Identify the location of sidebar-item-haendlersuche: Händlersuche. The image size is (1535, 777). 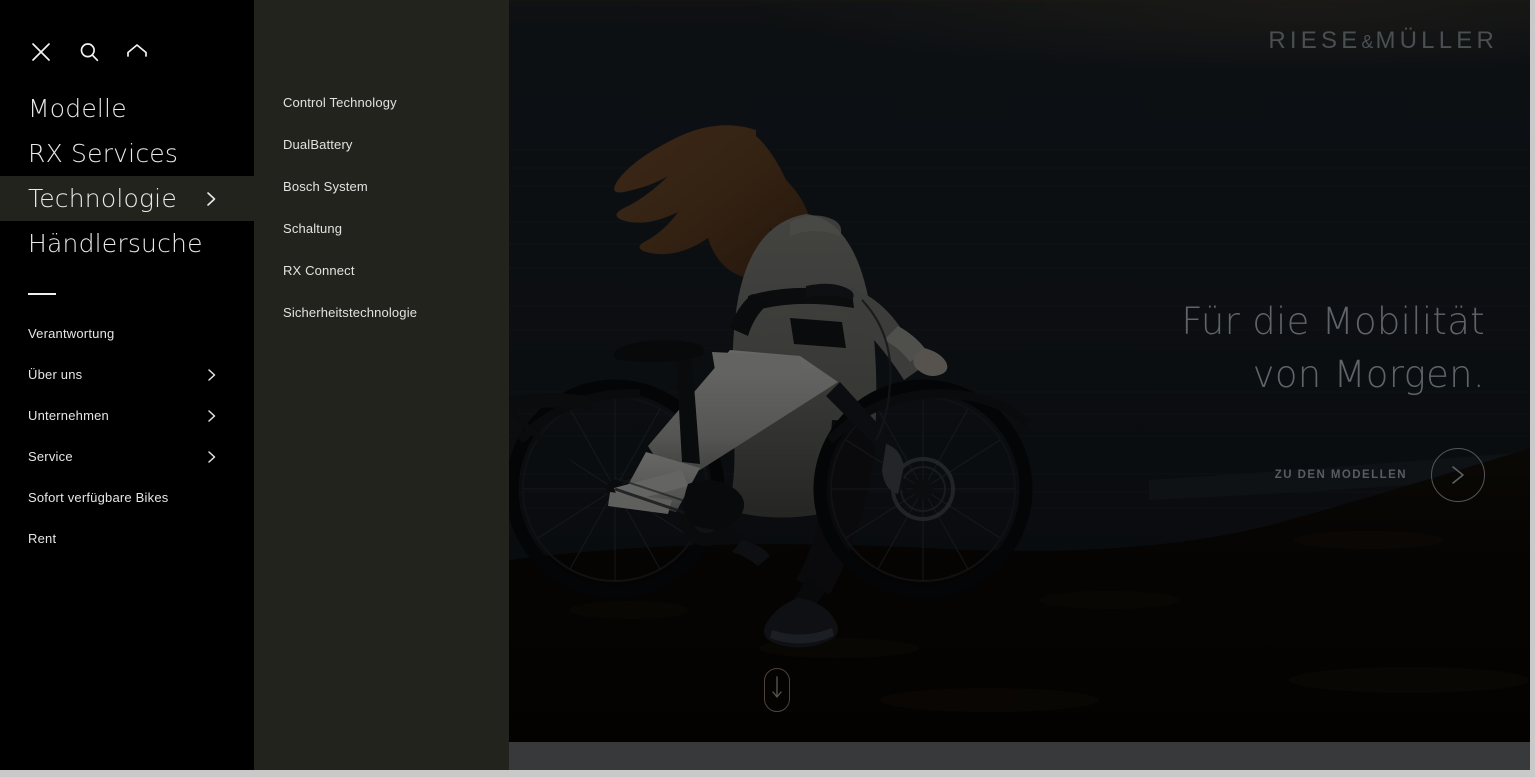
(127, 243).